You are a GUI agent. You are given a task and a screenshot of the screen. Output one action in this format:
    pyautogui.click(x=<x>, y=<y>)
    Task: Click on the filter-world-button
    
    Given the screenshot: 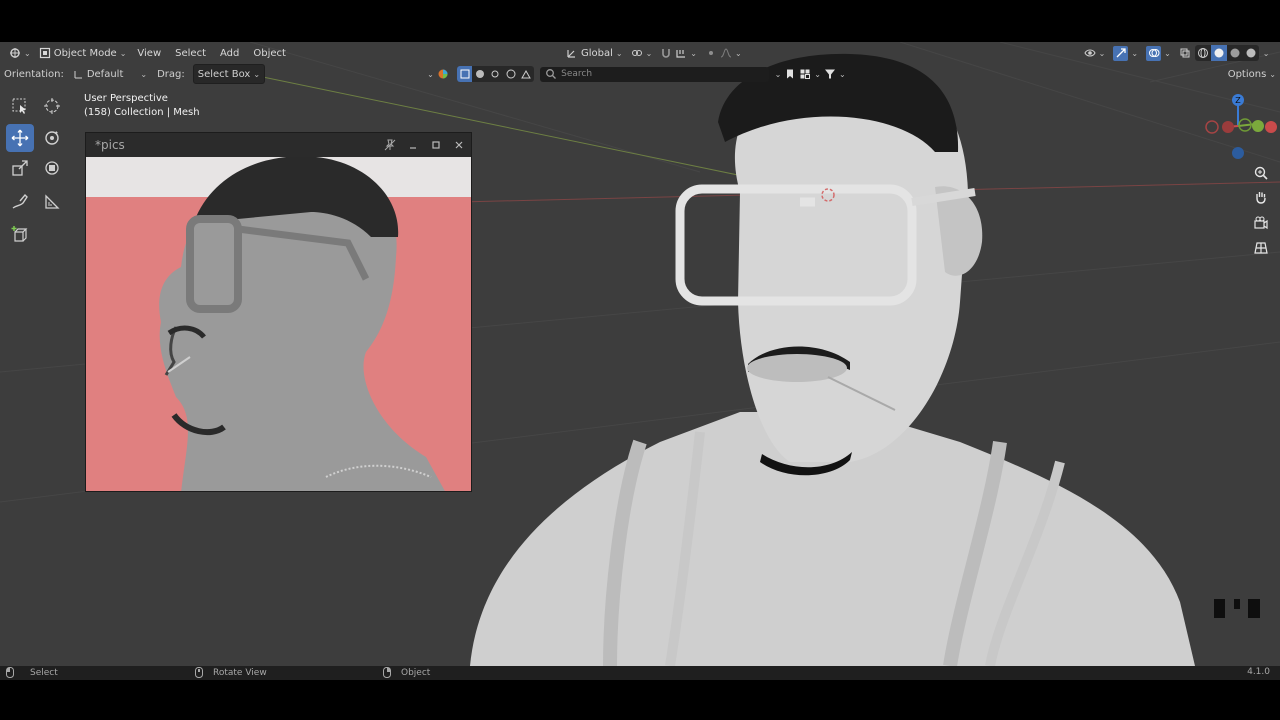 What is the action you would take?
    pyautogui.click(x=510, y=74)
    